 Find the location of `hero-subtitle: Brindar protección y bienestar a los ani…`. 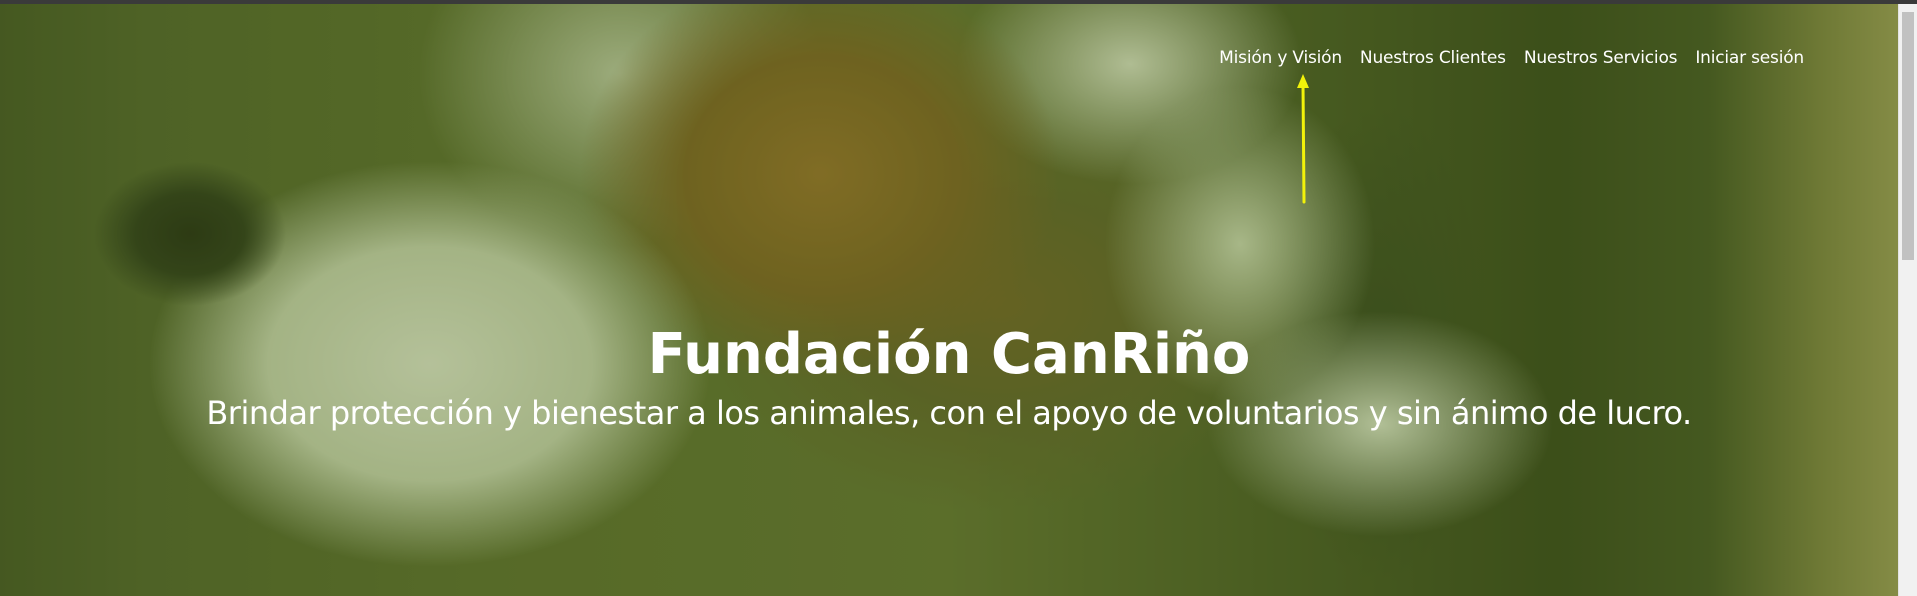

hero-subtitle: Brindar protección y bienestar a los ani… is located at coordinates (949, 413).